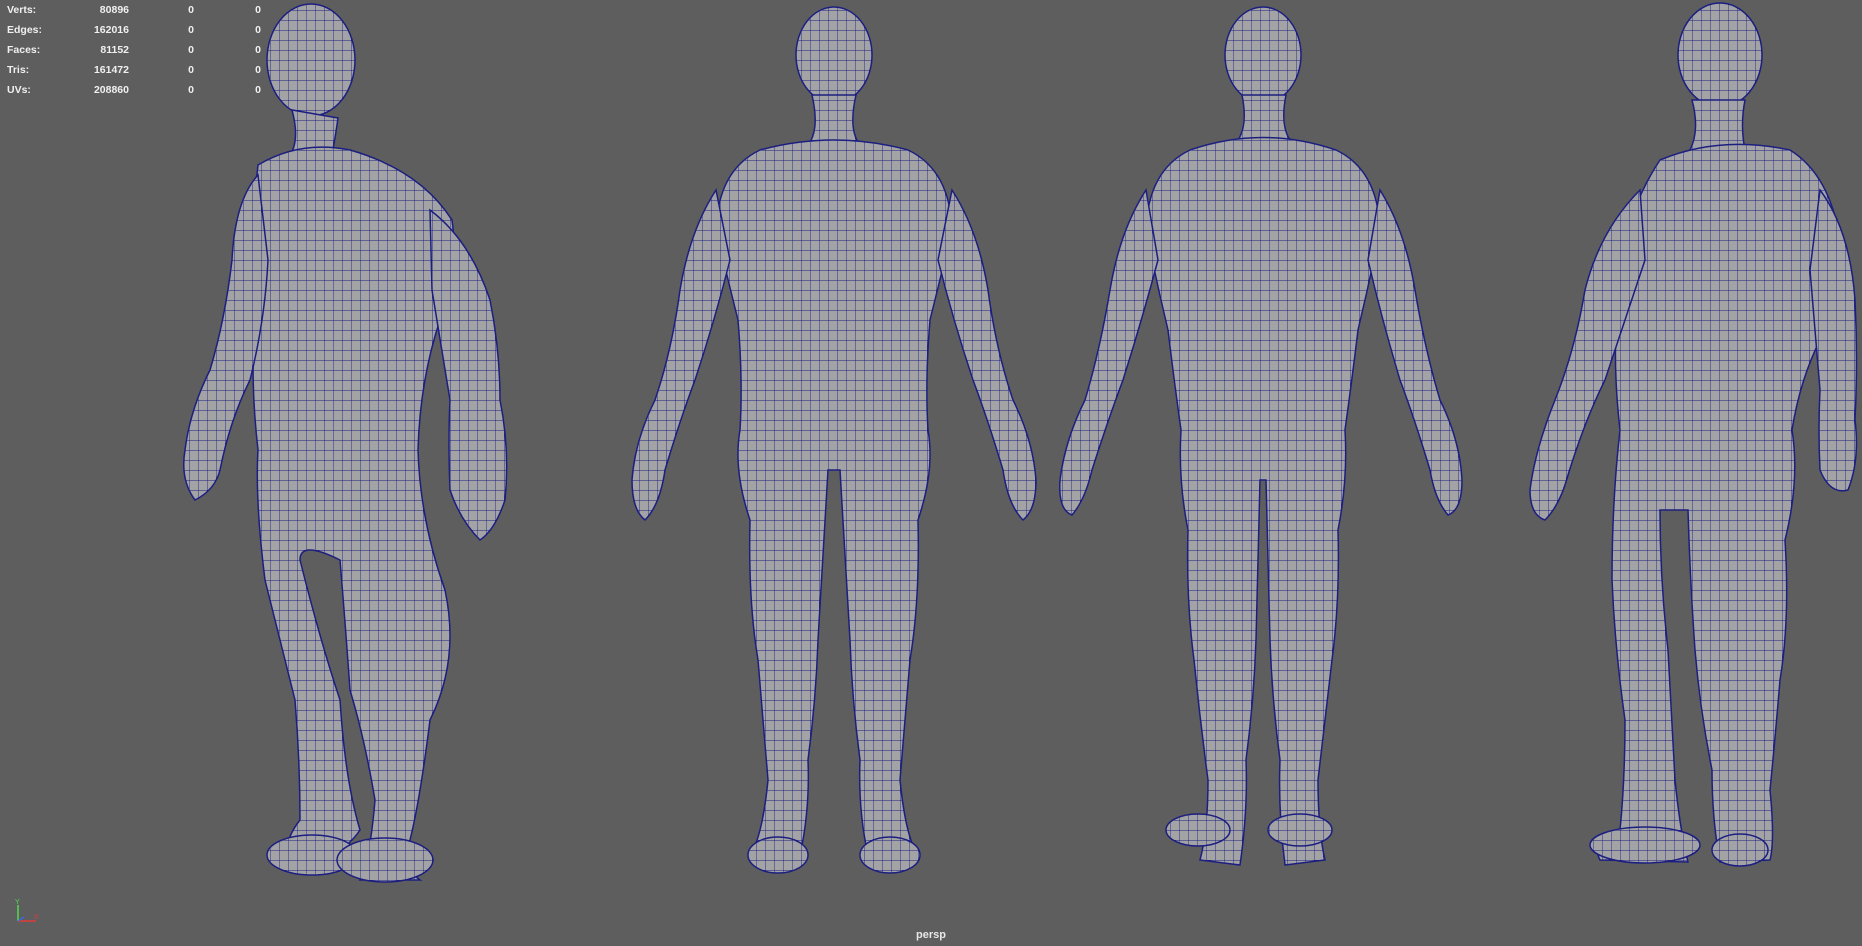 This screenshot has height=946, width=1862. Describe the element at coordinates (18, 70) in the screenshot. I see `hud-label: Tris:` at that location.